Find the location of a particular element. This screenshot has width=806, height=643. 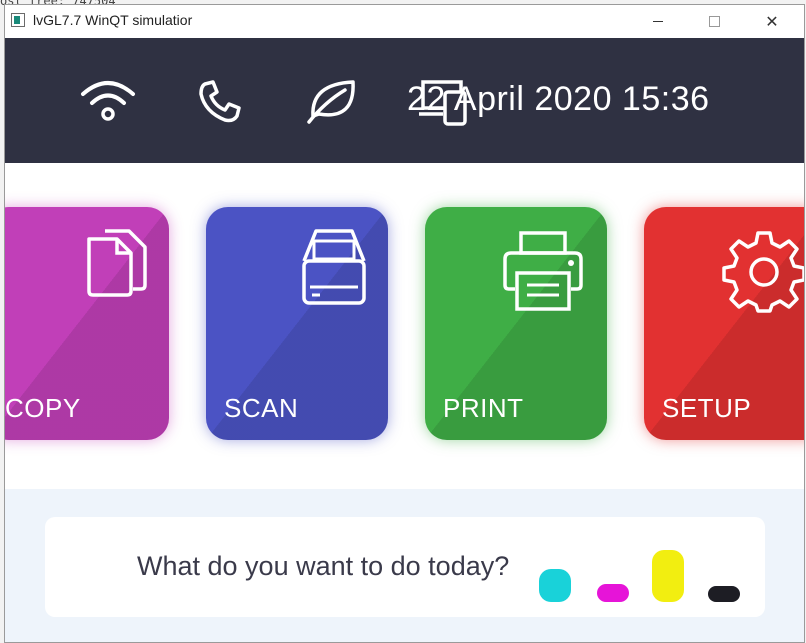

scanner-icon is located at coordinates (334, 267).